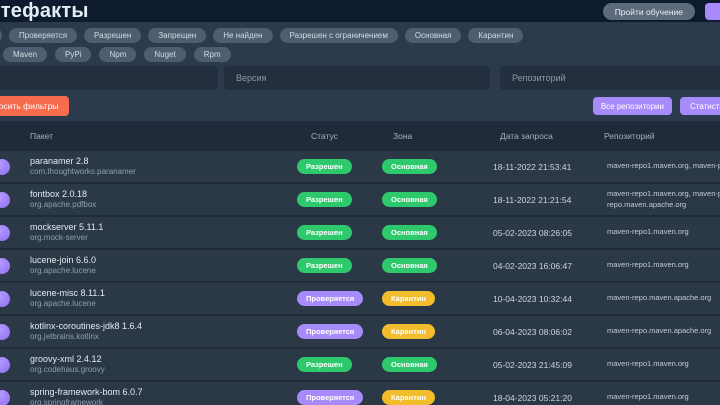 The image size is (720, 405). What do you see at coordinates (44, 11) in the screenshot?
I see `page-title: Артефакты` at bounding box center [44, 11].